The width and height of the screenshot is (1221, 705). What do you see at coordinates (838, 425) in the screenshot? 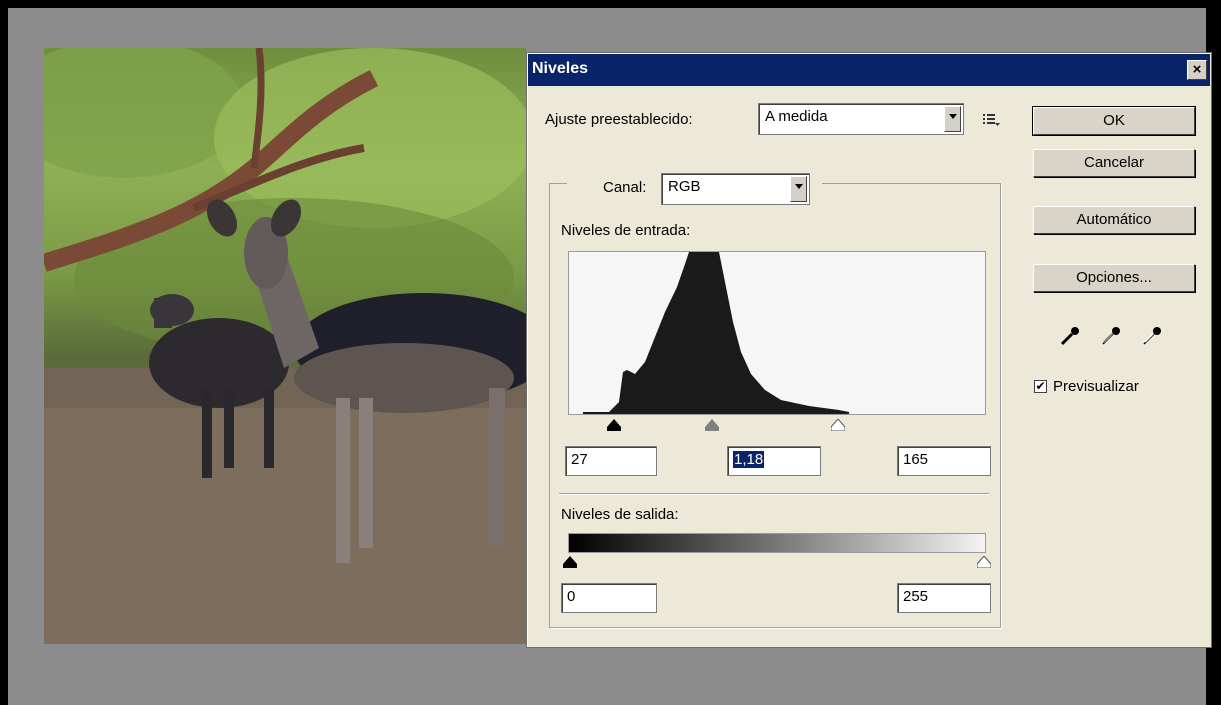
I see `input-white-slider` at bounding box center [838, 425].